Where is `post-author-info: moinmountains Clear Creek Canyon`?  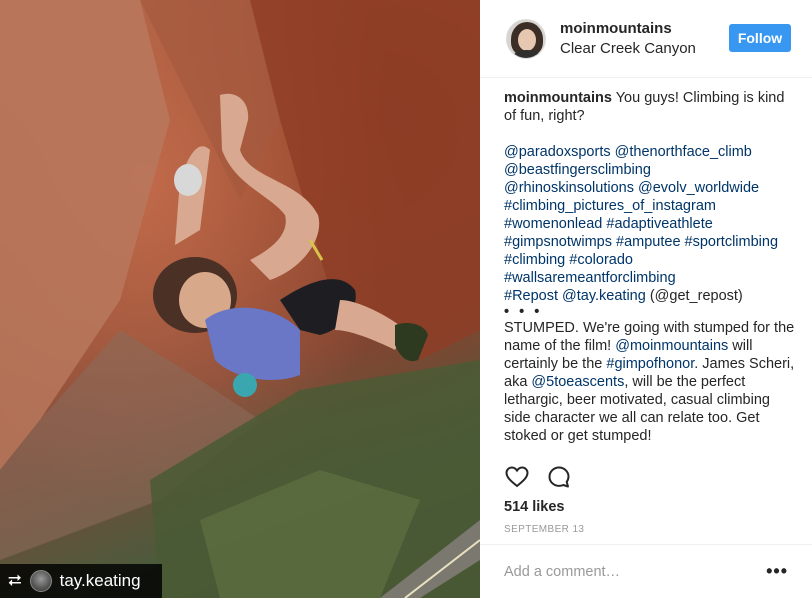 post-author-info: moinmountains Clear Creek Canyon is located at coordinates (628, 38).